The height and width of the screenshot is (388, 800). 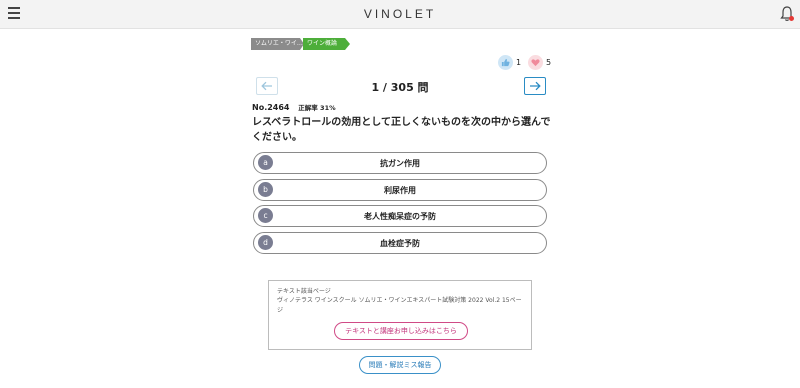 I want to click on question-text: レスベラトロールの効用として正しくないものを次の中から選んでください。, so click(x=401, y=130).